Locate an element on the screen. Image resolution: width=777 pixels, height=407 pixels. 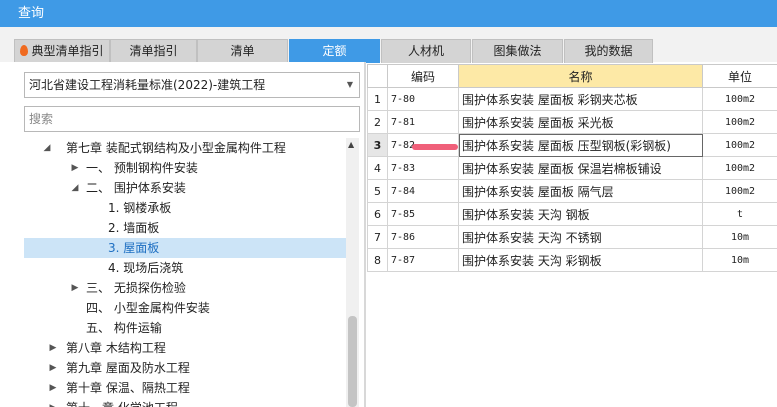
tree-node-chapter-10: ▶ 第十章 保温、隔热工程 is located at coordinates (185, 388).